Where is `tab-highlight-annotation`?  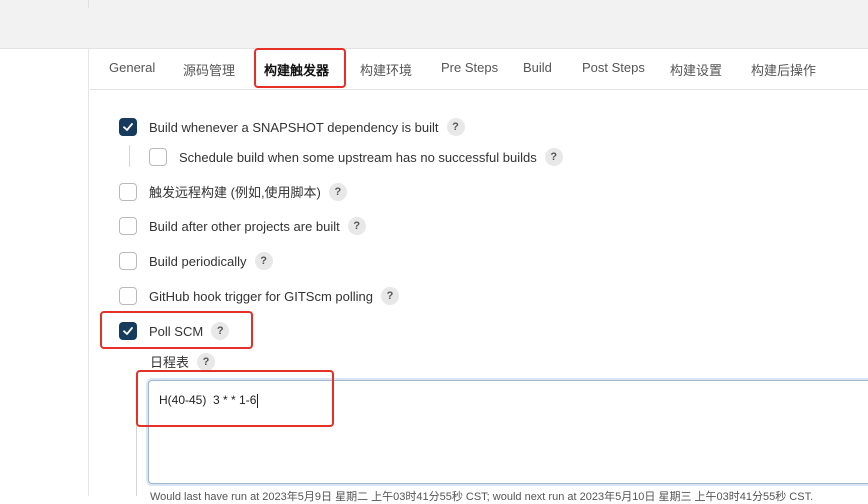 tab-highlight-annotation is located at coordinates (300, 68).